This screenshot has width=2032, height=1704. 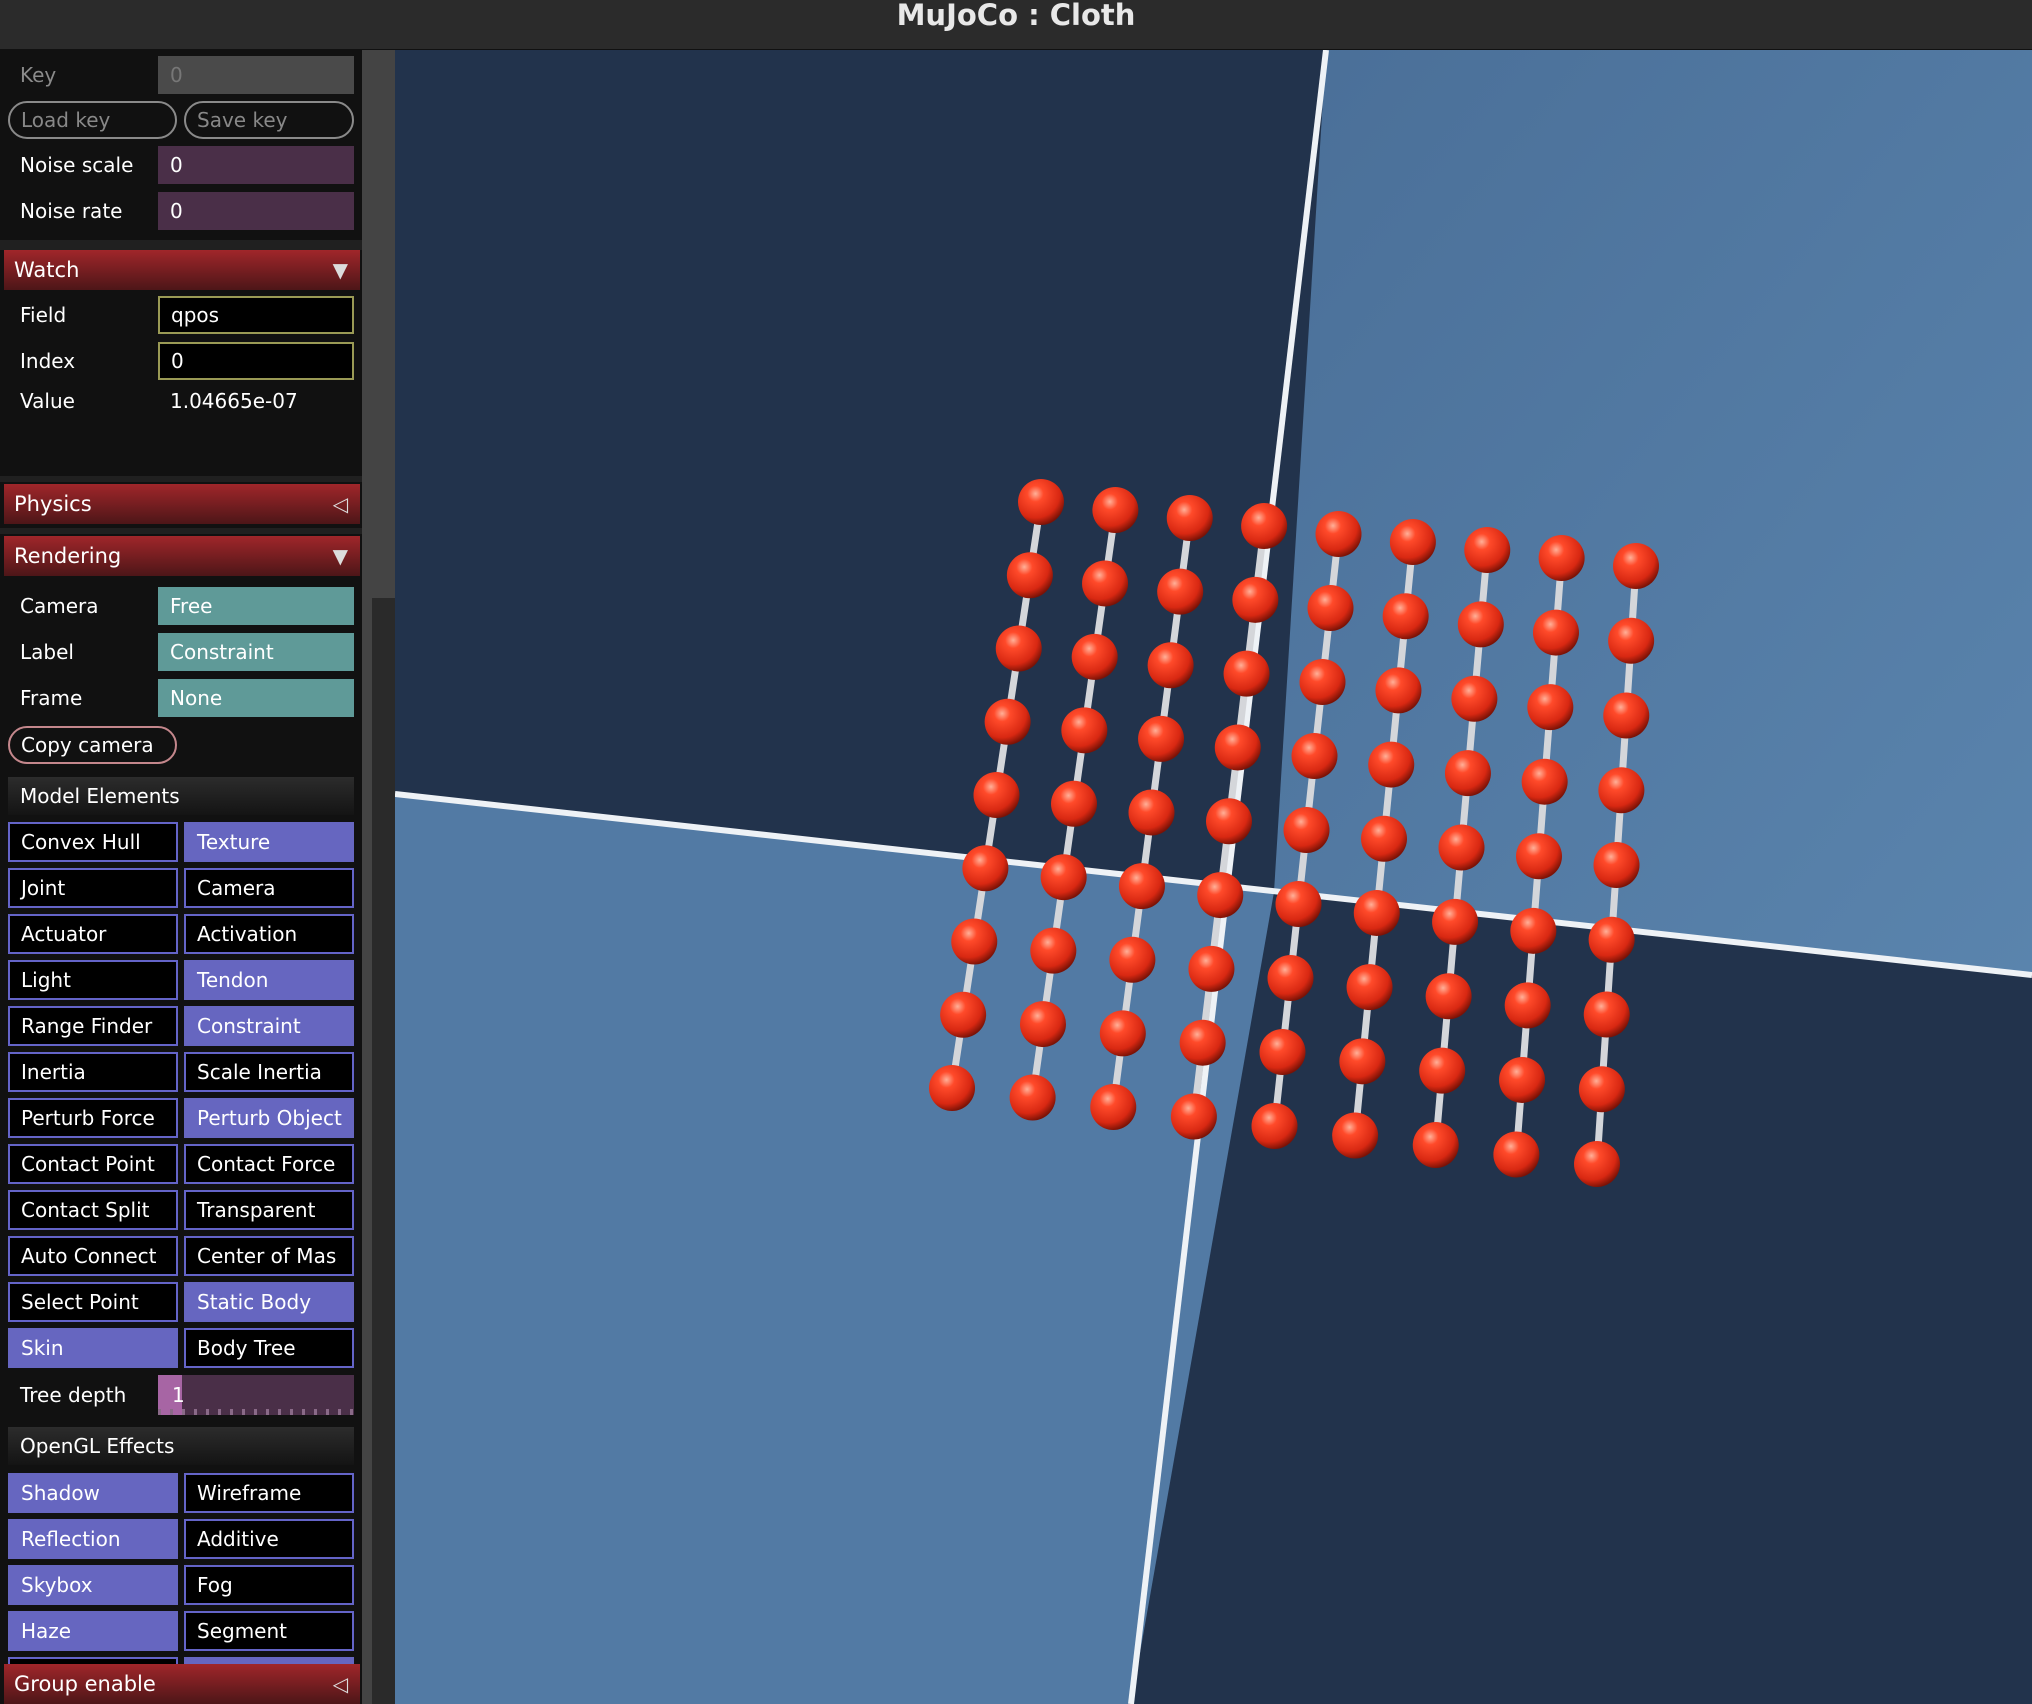 I want to click on save-key-button: Save key, so click(x=269, y=120).